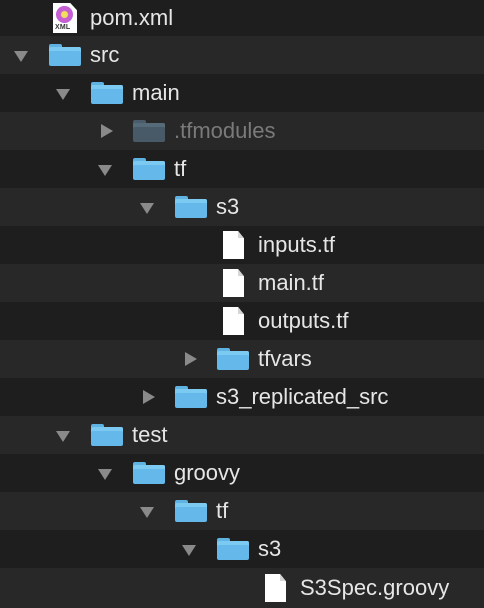  Describe the element at coordinates (156, 92) in the screenshot. I see `tree-item-label: main` at that location.